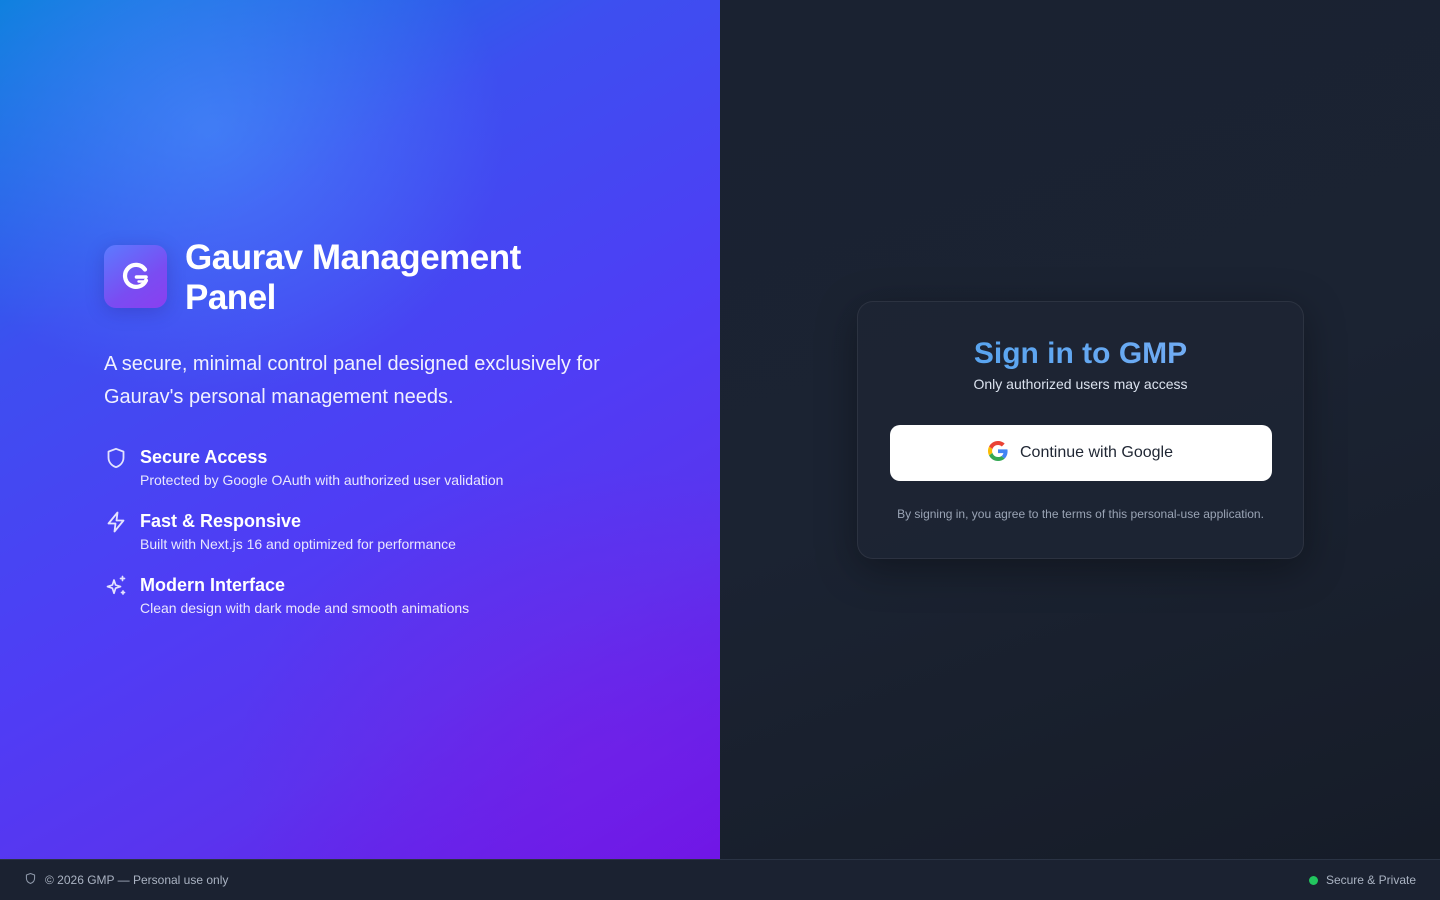 This screenshot has height=900, width=1440. Describe the element at coordinates (204, 457) in the screenshot. I see `feature-title: Secure Access` at that location.